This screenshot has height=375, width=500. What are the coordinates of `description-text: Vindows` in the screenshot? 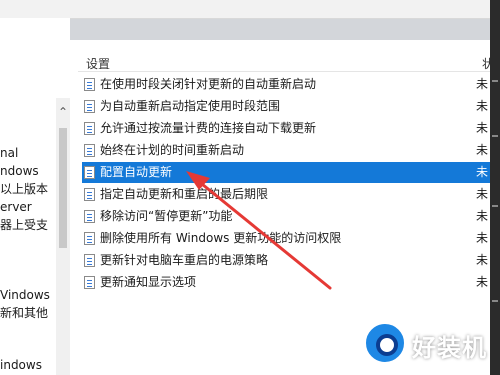 It's located at (25, 295).